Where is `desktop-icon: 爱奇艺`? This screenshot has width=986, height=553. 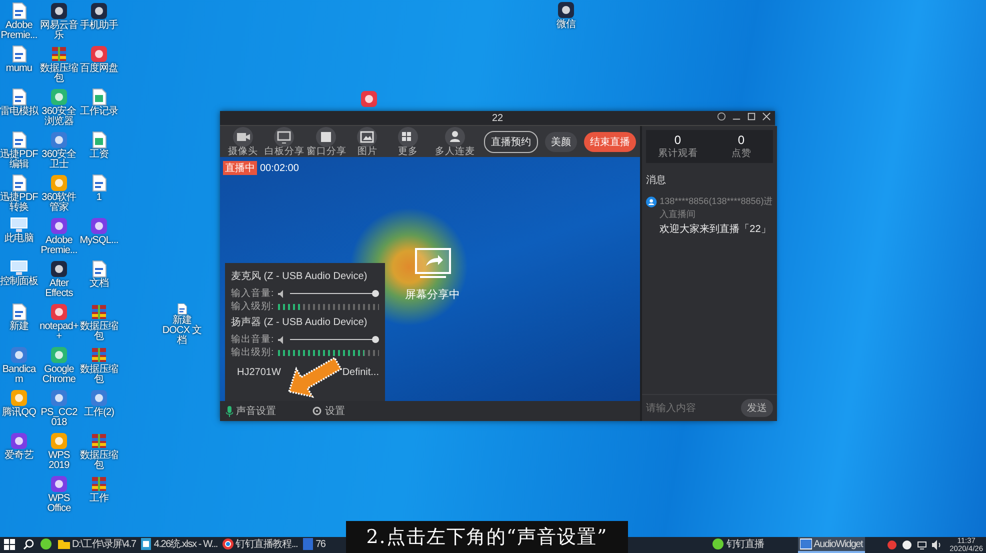
desktop-icon: 爱奇艺 is located at coordinates (19, 453).